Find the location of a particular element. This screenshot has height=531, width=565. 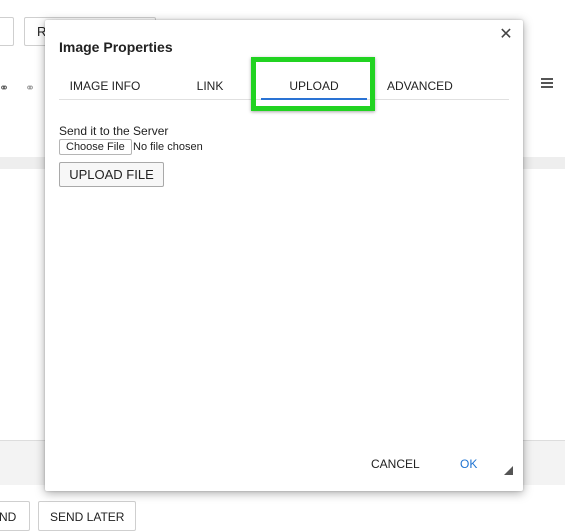

send-later-button: SEND LATER is located at coordinates (87, 516).